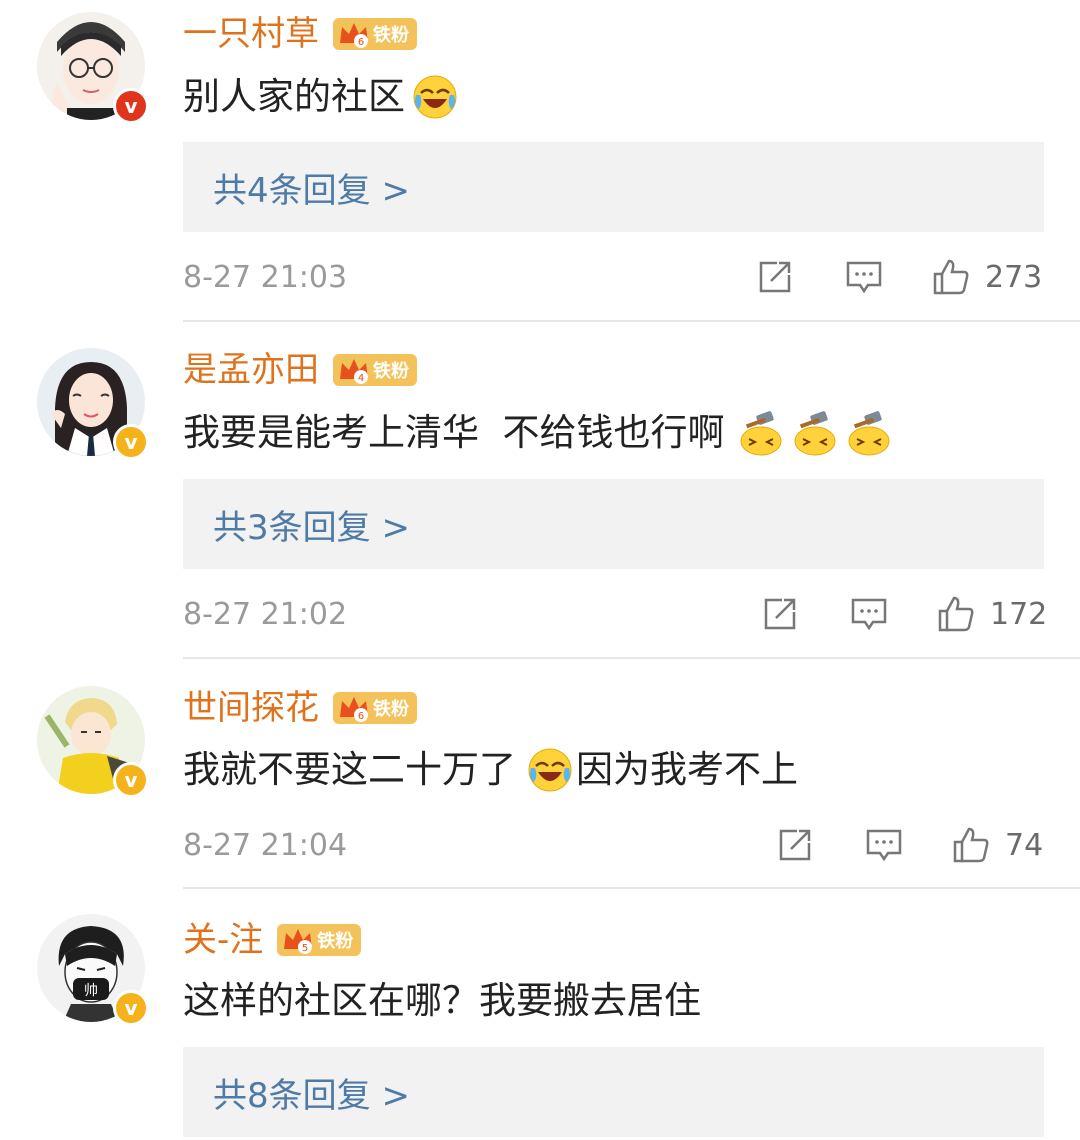 The image size is (1080, 1140). What do you see at coordinates (294, 96) in the screenshot?
I see `comment-text-body: 别人家的社区` at bounding box center [294, 96].